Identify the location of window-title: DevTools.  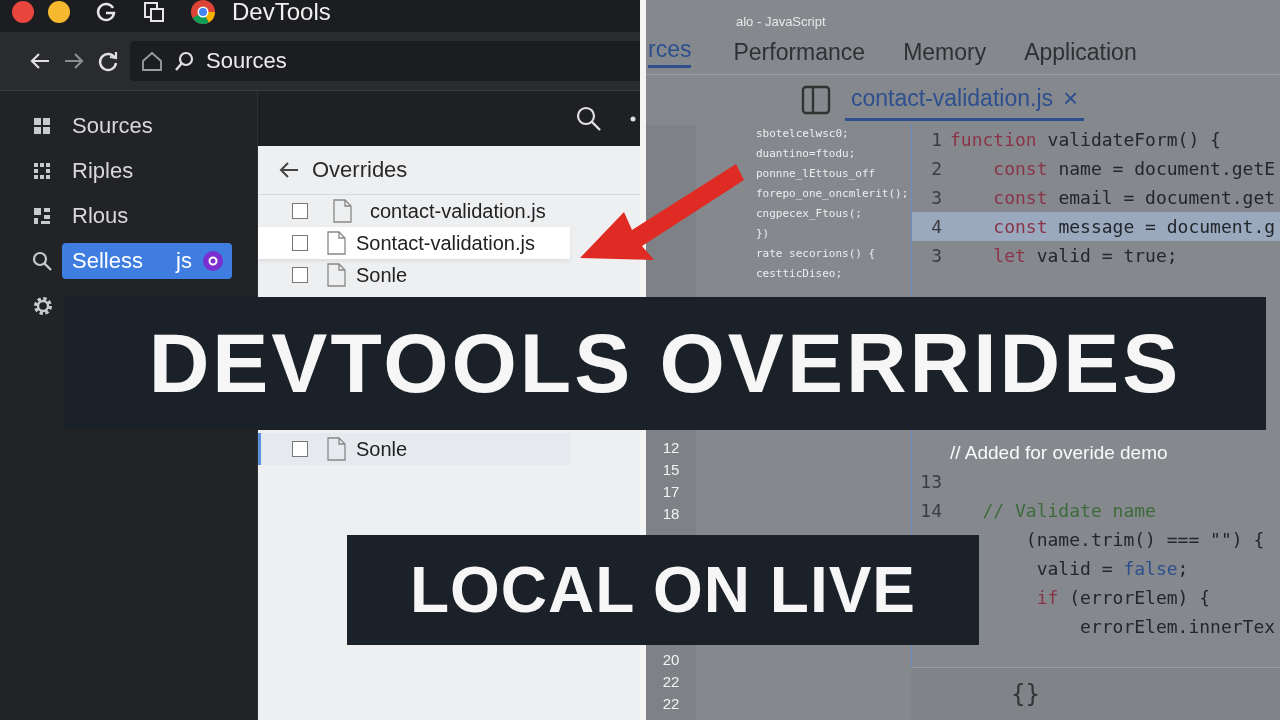
(281, 13).